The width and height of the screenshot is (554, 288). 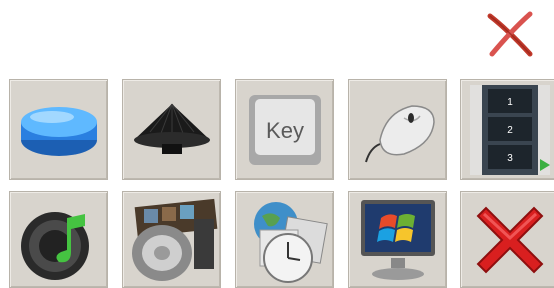 I want to click on mouse-tile, so click(x=397, y=129).